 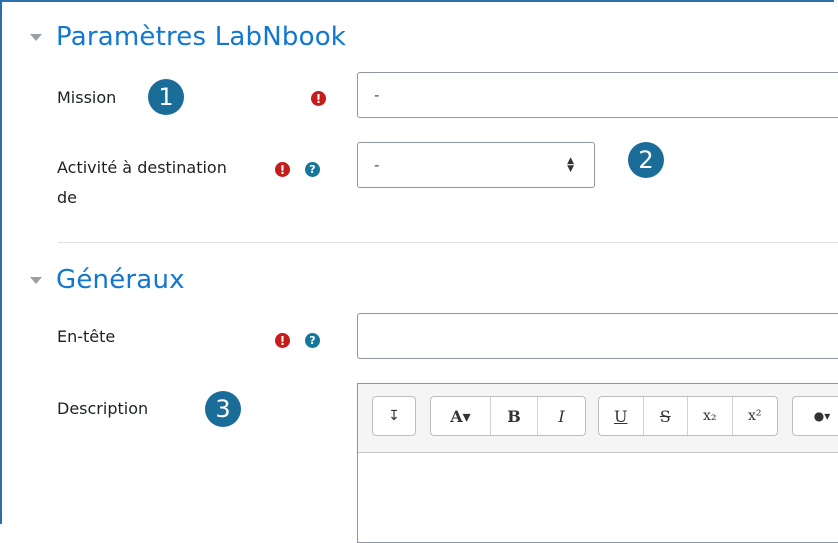 What do you see at coordinates (646, 160) in the screenshot?
I see `callout-badge-2: 2` at bounding box center [646, 160].